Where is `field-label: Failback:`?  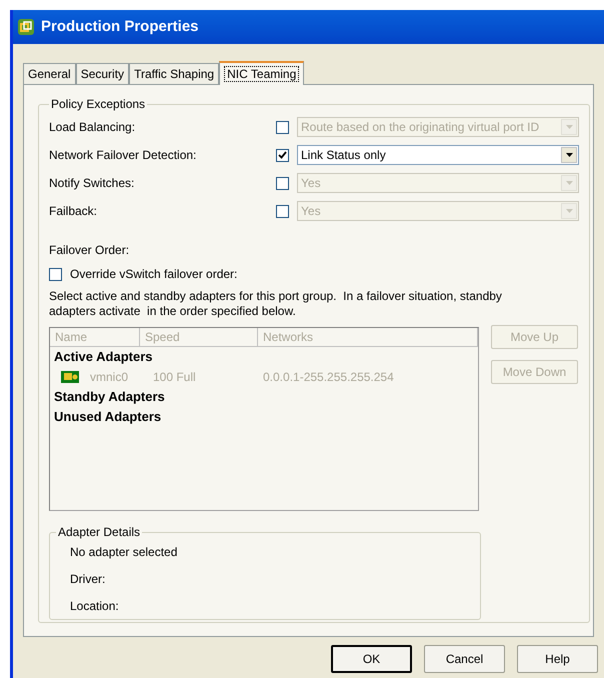
field-label: Failback: is located at coordinates (73, 211).